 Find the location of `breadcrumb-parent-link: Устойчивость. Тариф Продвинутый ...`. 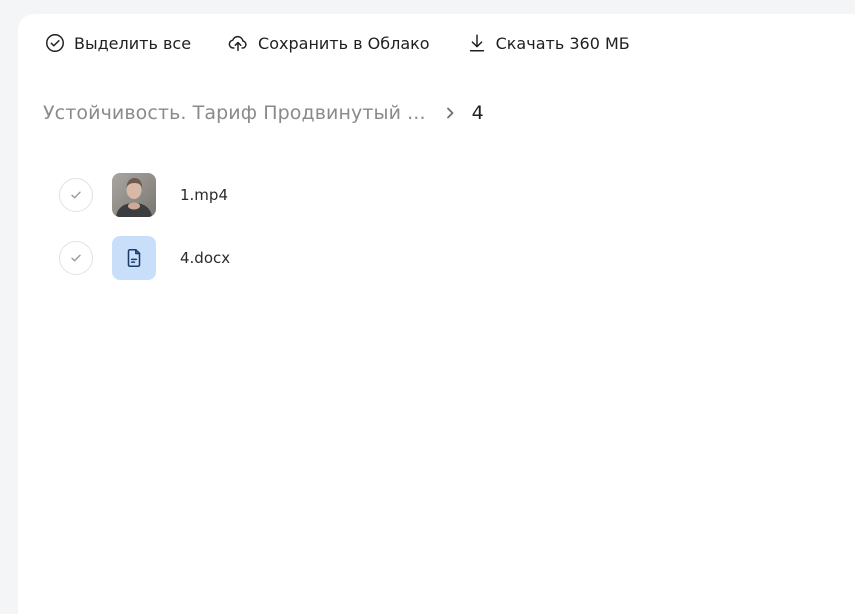

breadcrumb-parent-link: Устойчивость. Тариф Продвинутый ... is located at coordinates (234, 113).